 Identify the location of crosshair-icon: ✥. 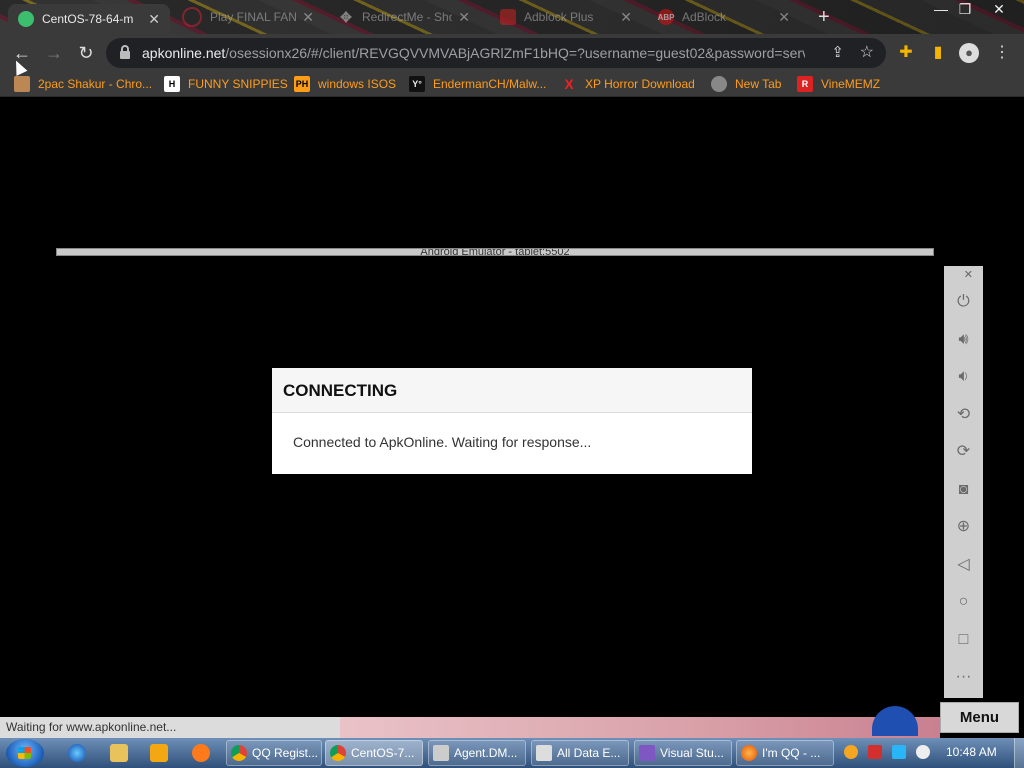
(346, 16).